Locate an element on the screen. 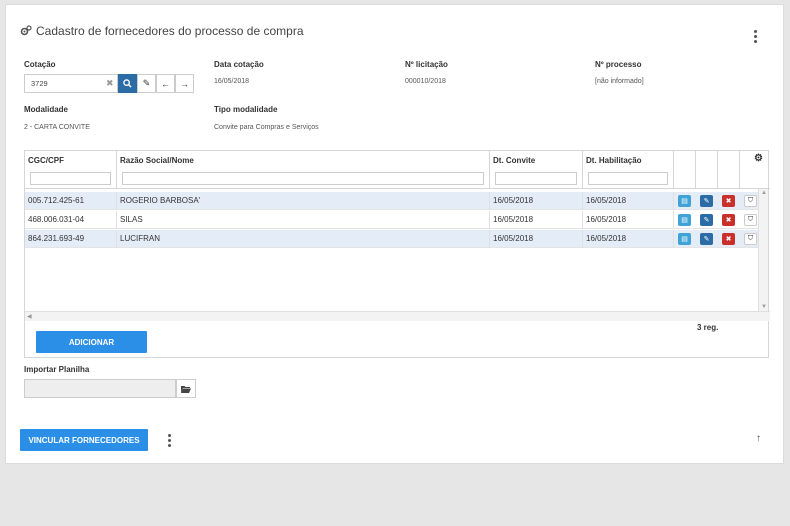 The height and width of the screenshot is (526, 790). gears-icon is located at coordinates (26, 30).